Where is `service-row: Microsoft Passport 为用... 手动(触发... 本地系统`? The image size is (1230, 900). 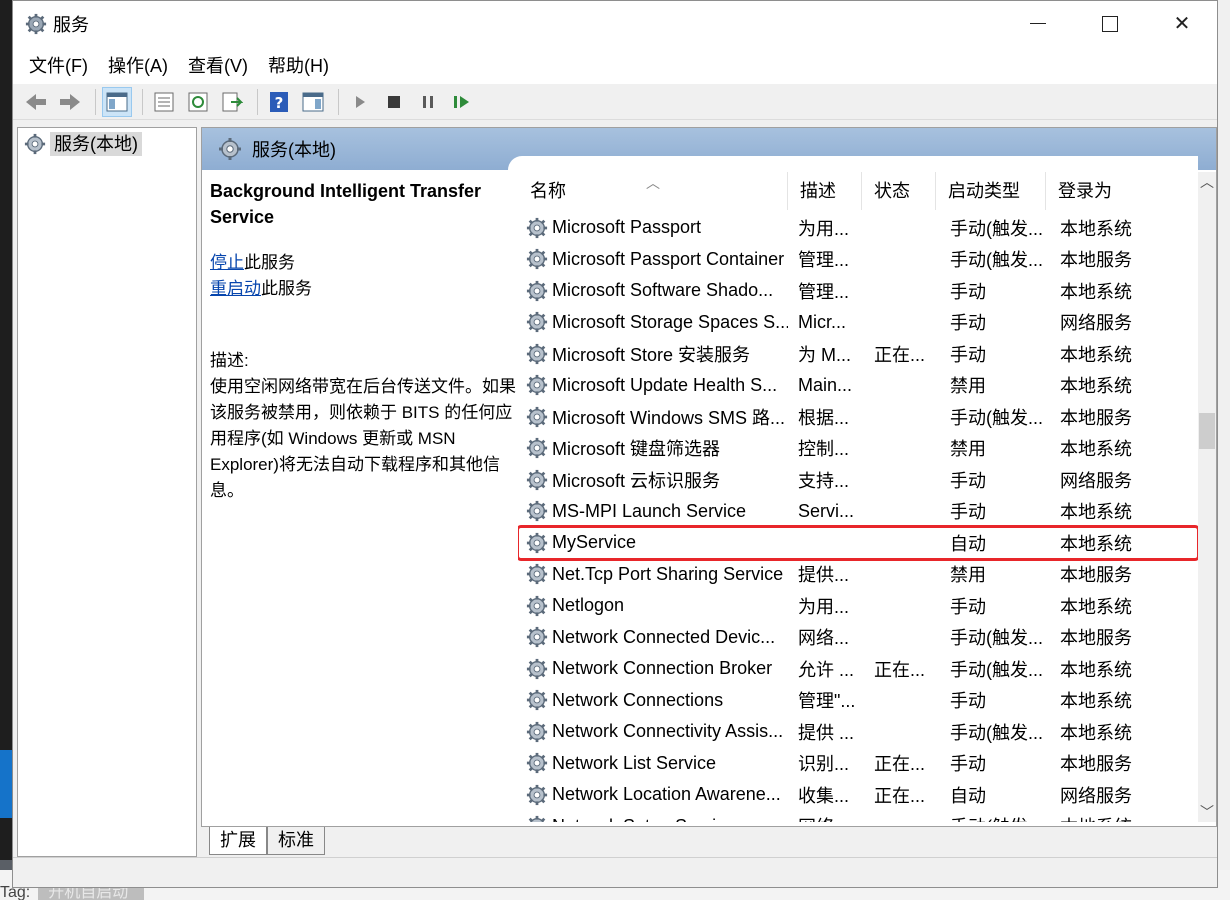
service-row: Microsoft Passport 为用... 手动(触发... 本地系统 is located at coordinates (858, 228).